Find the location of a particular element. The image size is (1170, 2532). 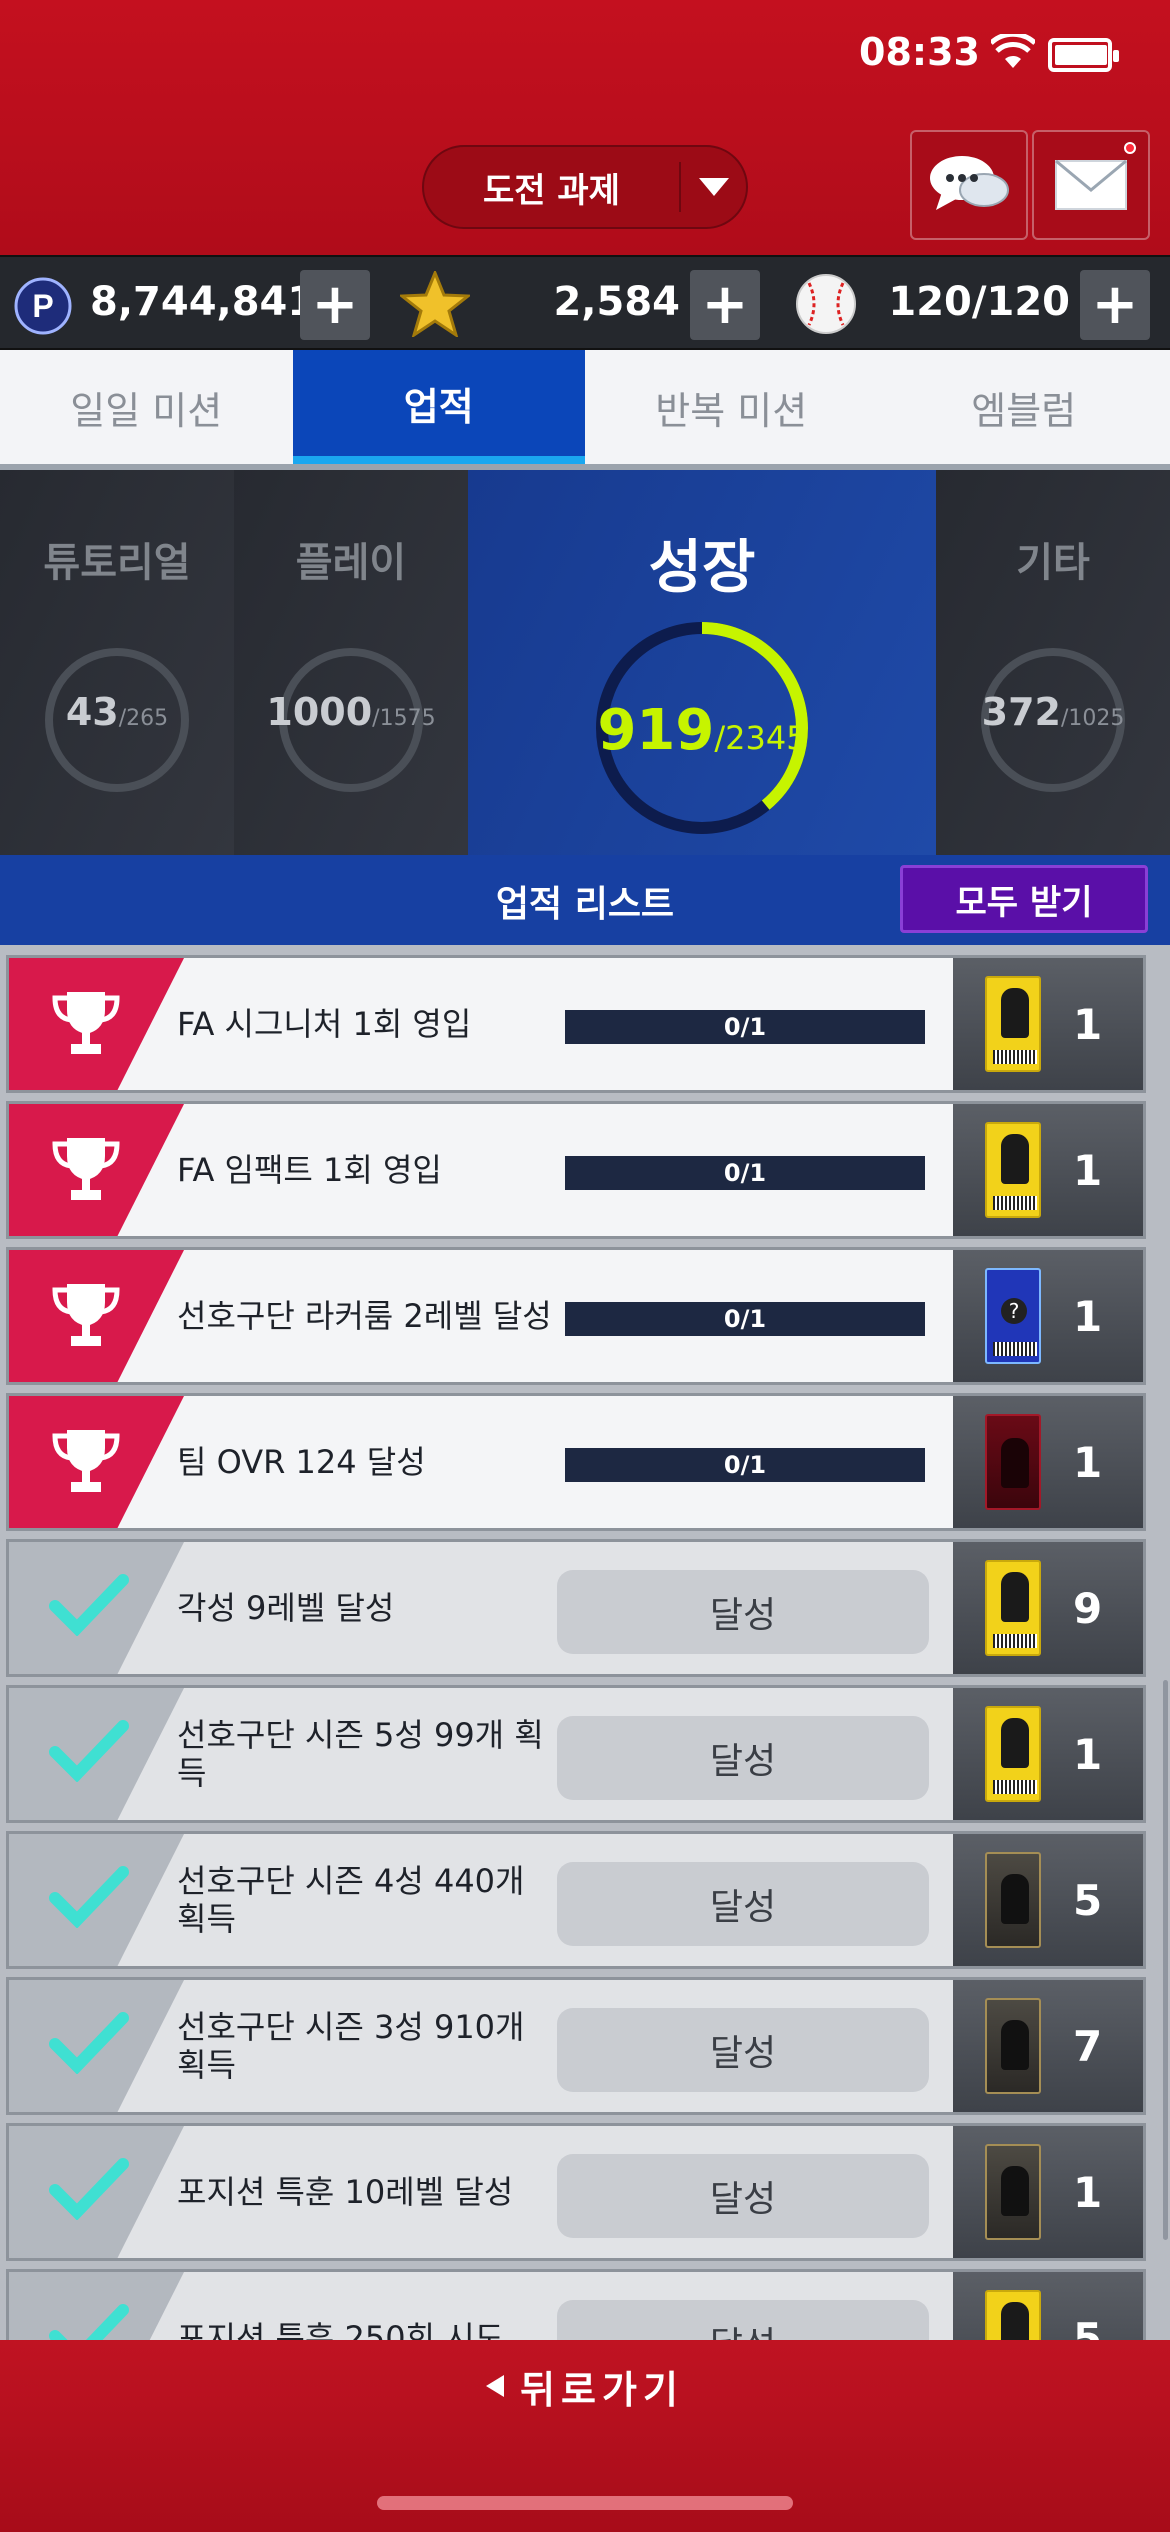

tab-daily-mission: 일일 미션 is located at coordinates (146, 407).